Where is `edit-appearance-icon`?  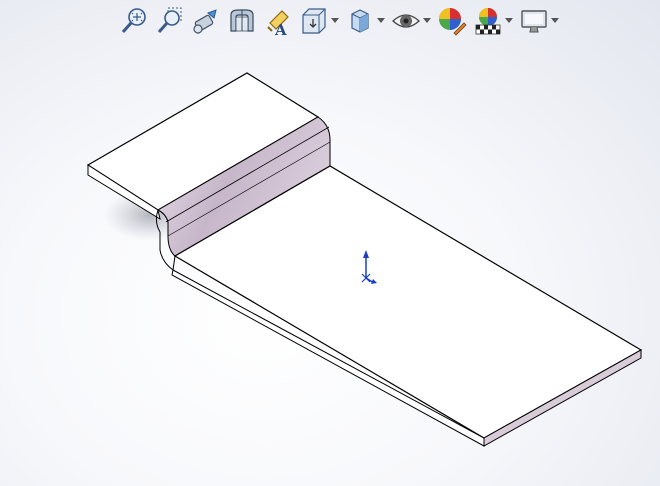
edit-appearance-icon is located at coordinates (453, 22).